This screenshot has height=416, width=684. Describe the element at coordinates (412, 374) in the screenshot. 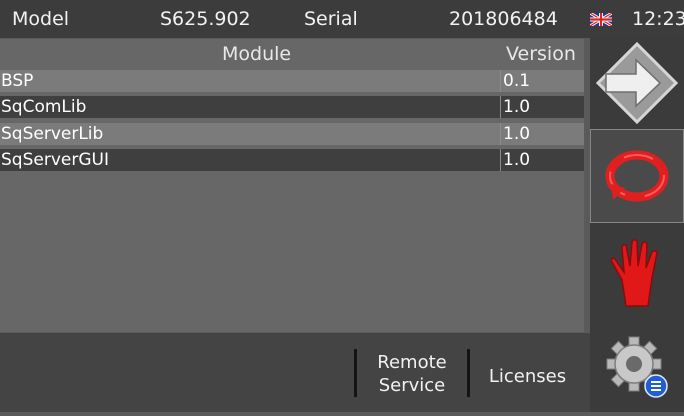

I see `remote-service-button: Remote Service` at that location.